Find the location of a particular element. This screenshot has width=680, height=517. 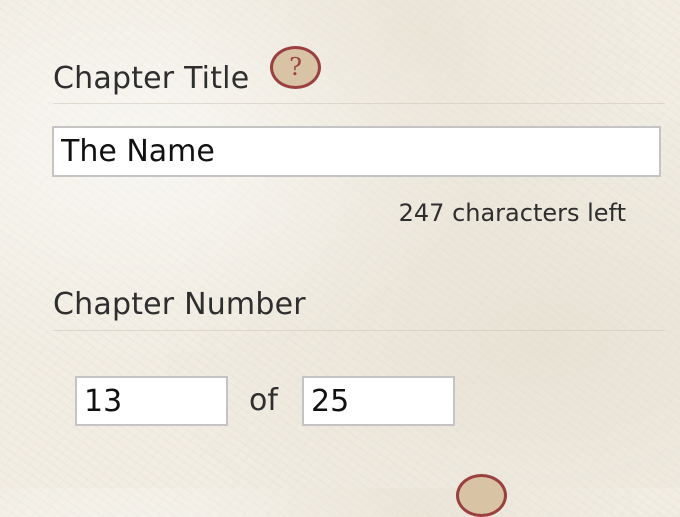

help-icon is located at coordinates (481, 495).